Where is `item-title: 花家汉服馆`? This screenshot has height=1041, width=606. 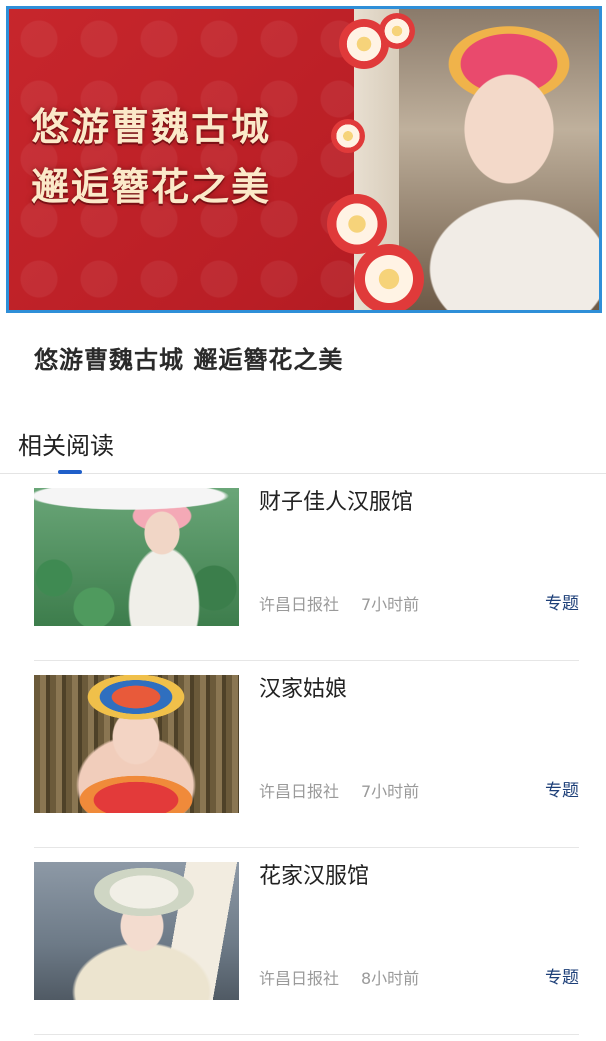
item-title: 花家汉服馆 is located at coordinates (314, 876).